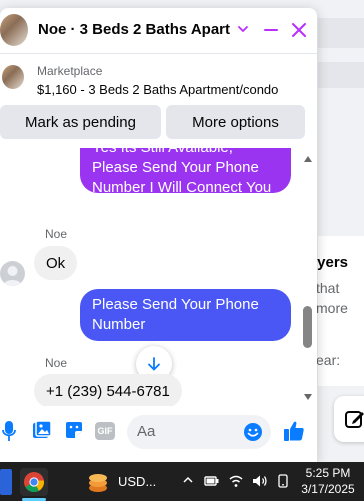 The height and width of the screenshot is (501, 364). What do you see at coordinates (307, 327) in the screenshot?
I see `scrollbar-thumb` at bounding box center [307, 327].